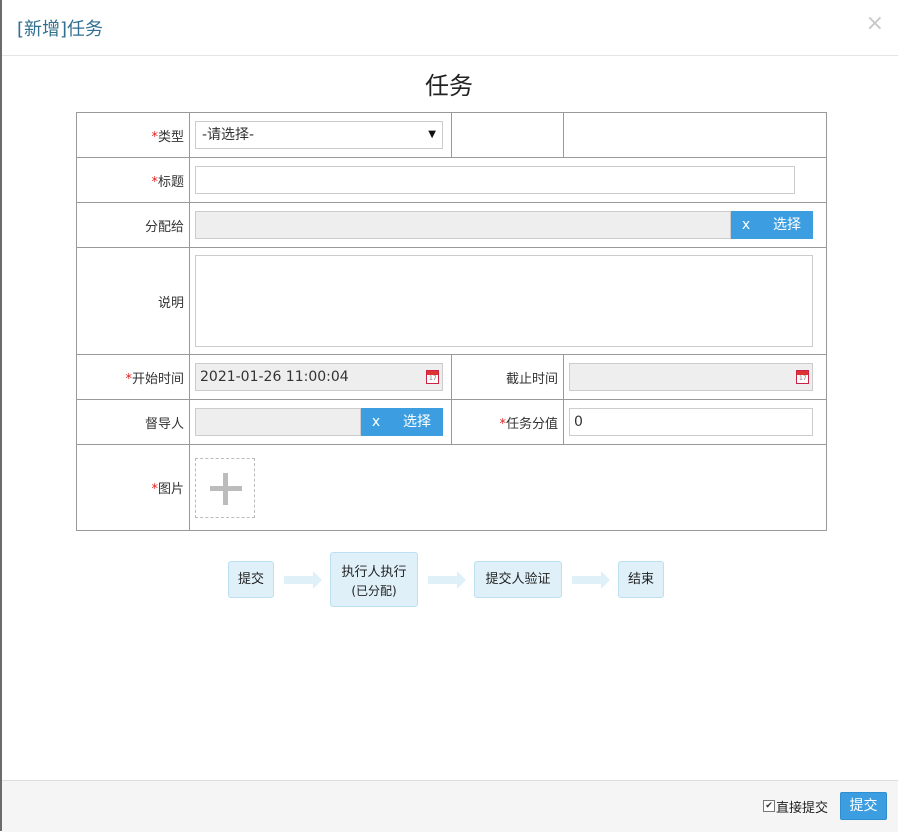 The image size is (898, 832). I want to click on assign-cell: x 选择, so click(508, 225).